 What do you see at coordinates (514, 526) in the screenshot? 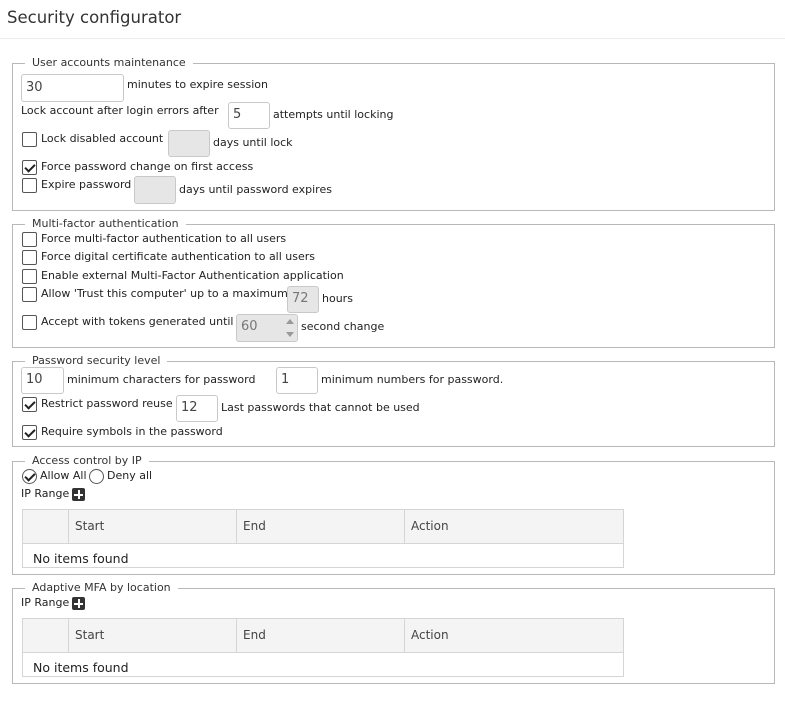
I see `column-header-action: Action` at bounding box center [514, 526].